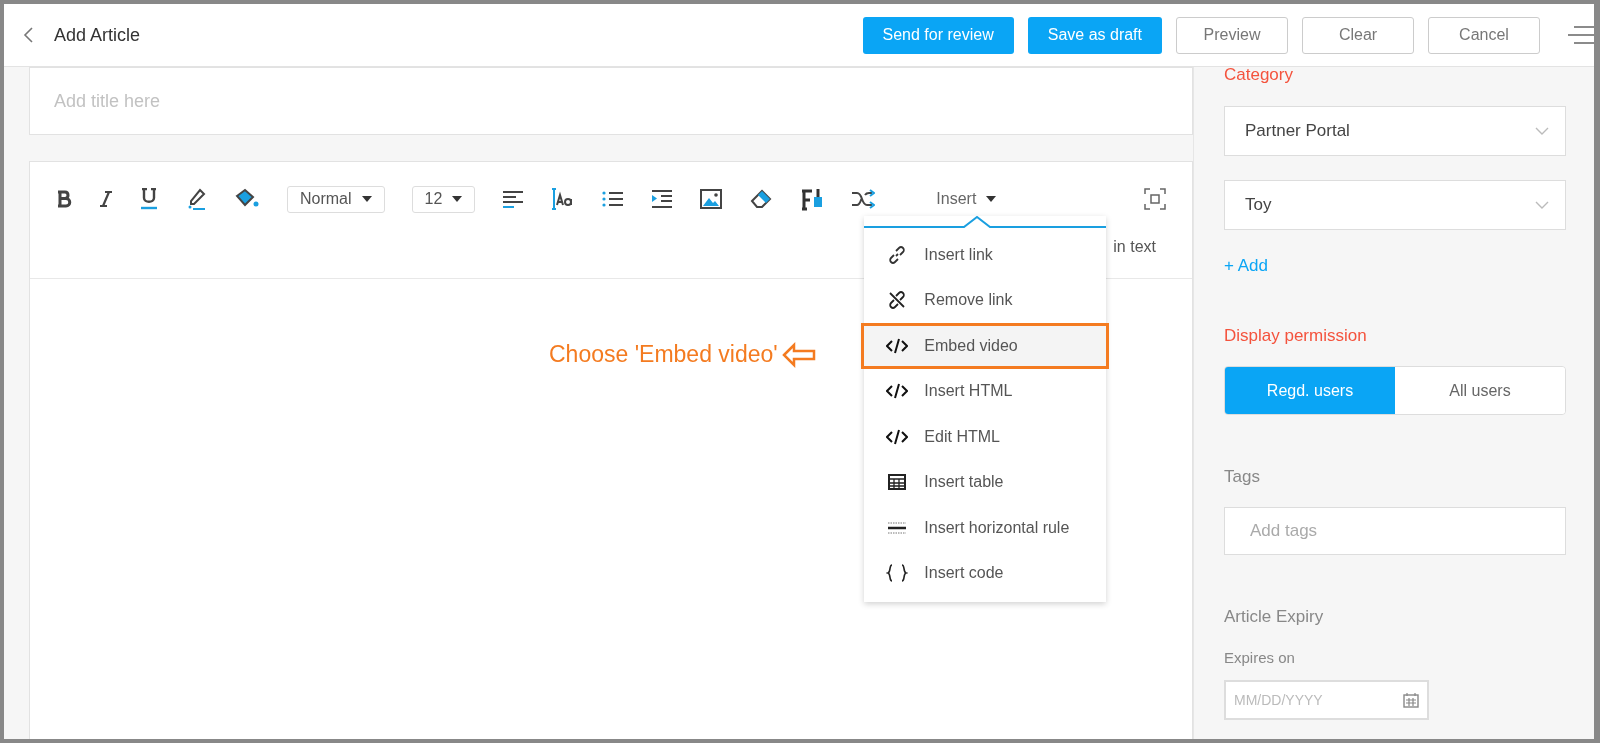 Image resolution: width=1600 pixels, height=743 pixels. I want to click on menu-item: Embed video, so click(985, 346).